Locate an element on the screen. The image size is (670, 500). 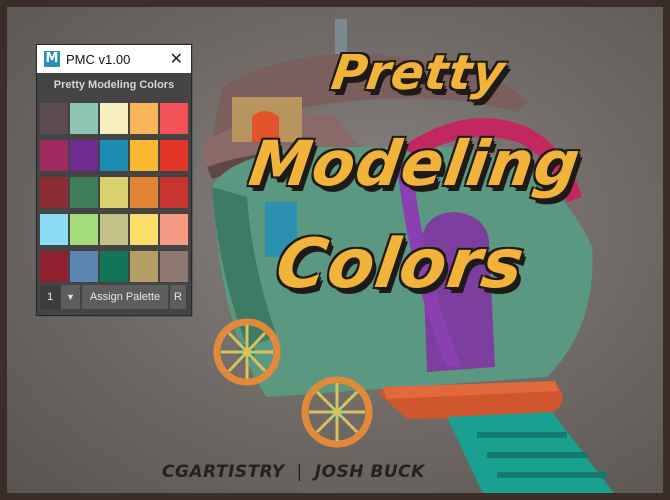
maya-app-icon: M is located at coordinates (52, 59).